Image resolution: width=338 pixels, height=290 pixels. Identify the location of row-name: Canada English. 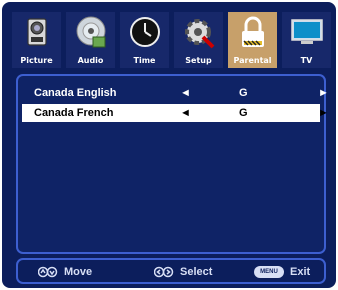
(75, 93).